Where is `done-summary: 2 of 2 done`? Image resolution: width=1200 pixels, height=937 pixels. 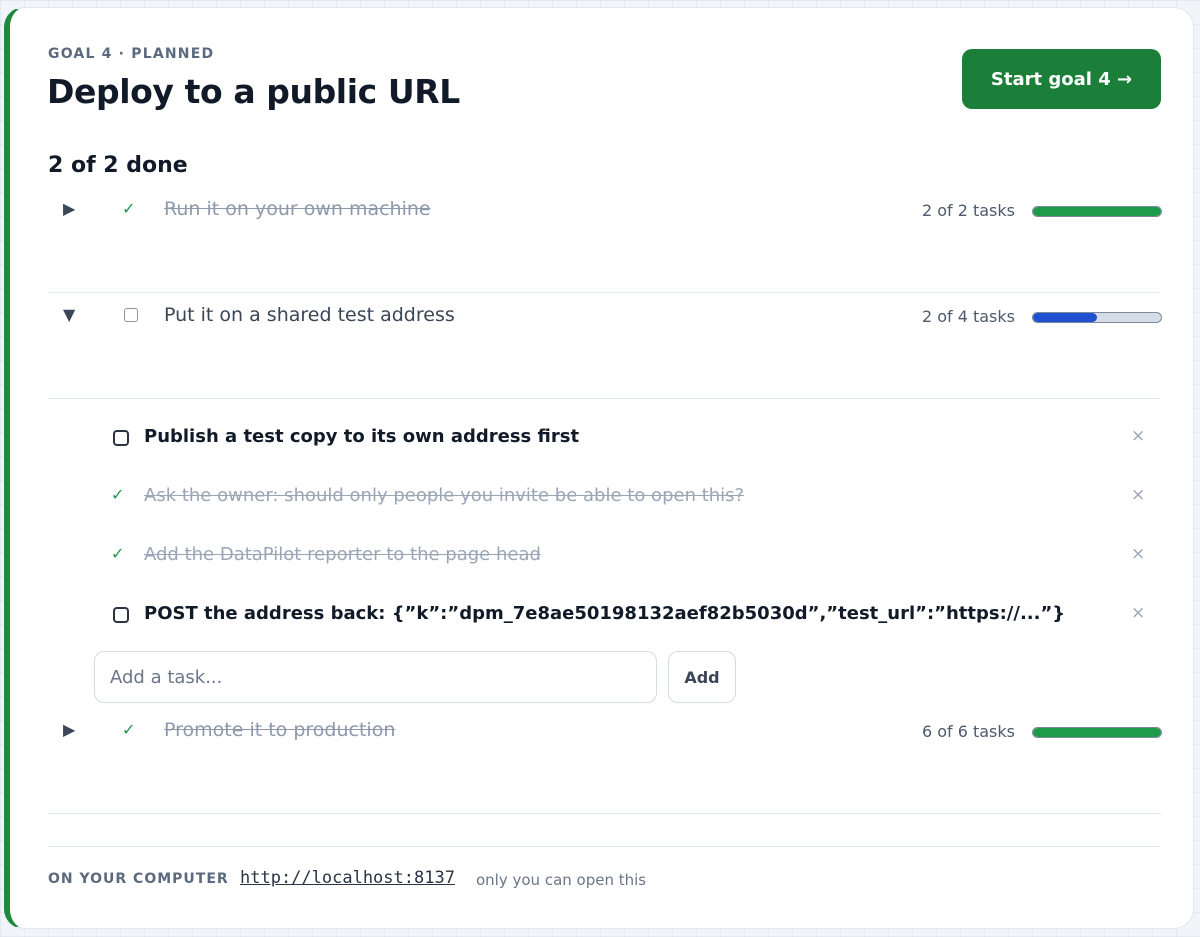 done-summary: 2 of 2 done is located at coordinates (118, 165).